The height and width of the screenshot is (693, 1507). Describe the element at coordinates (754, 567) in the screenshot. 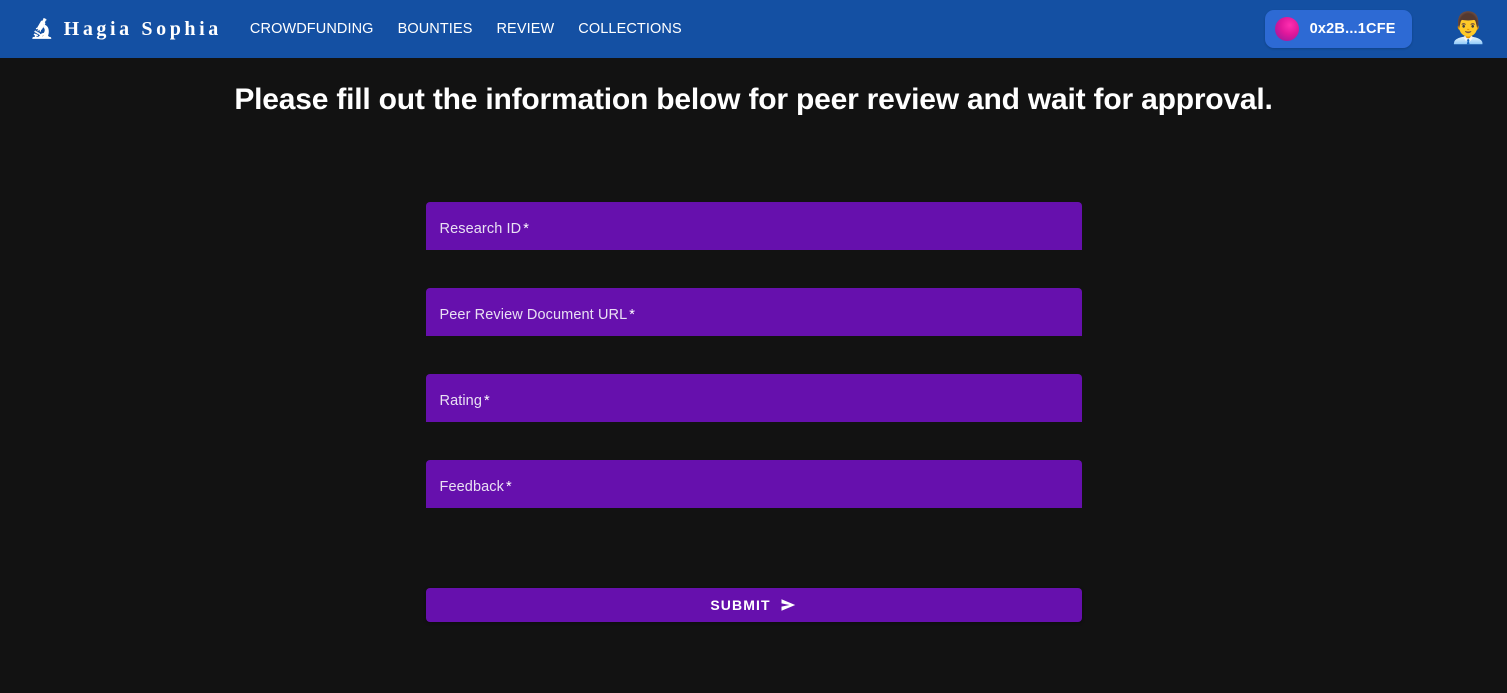

I see `form-spacer` at that location.